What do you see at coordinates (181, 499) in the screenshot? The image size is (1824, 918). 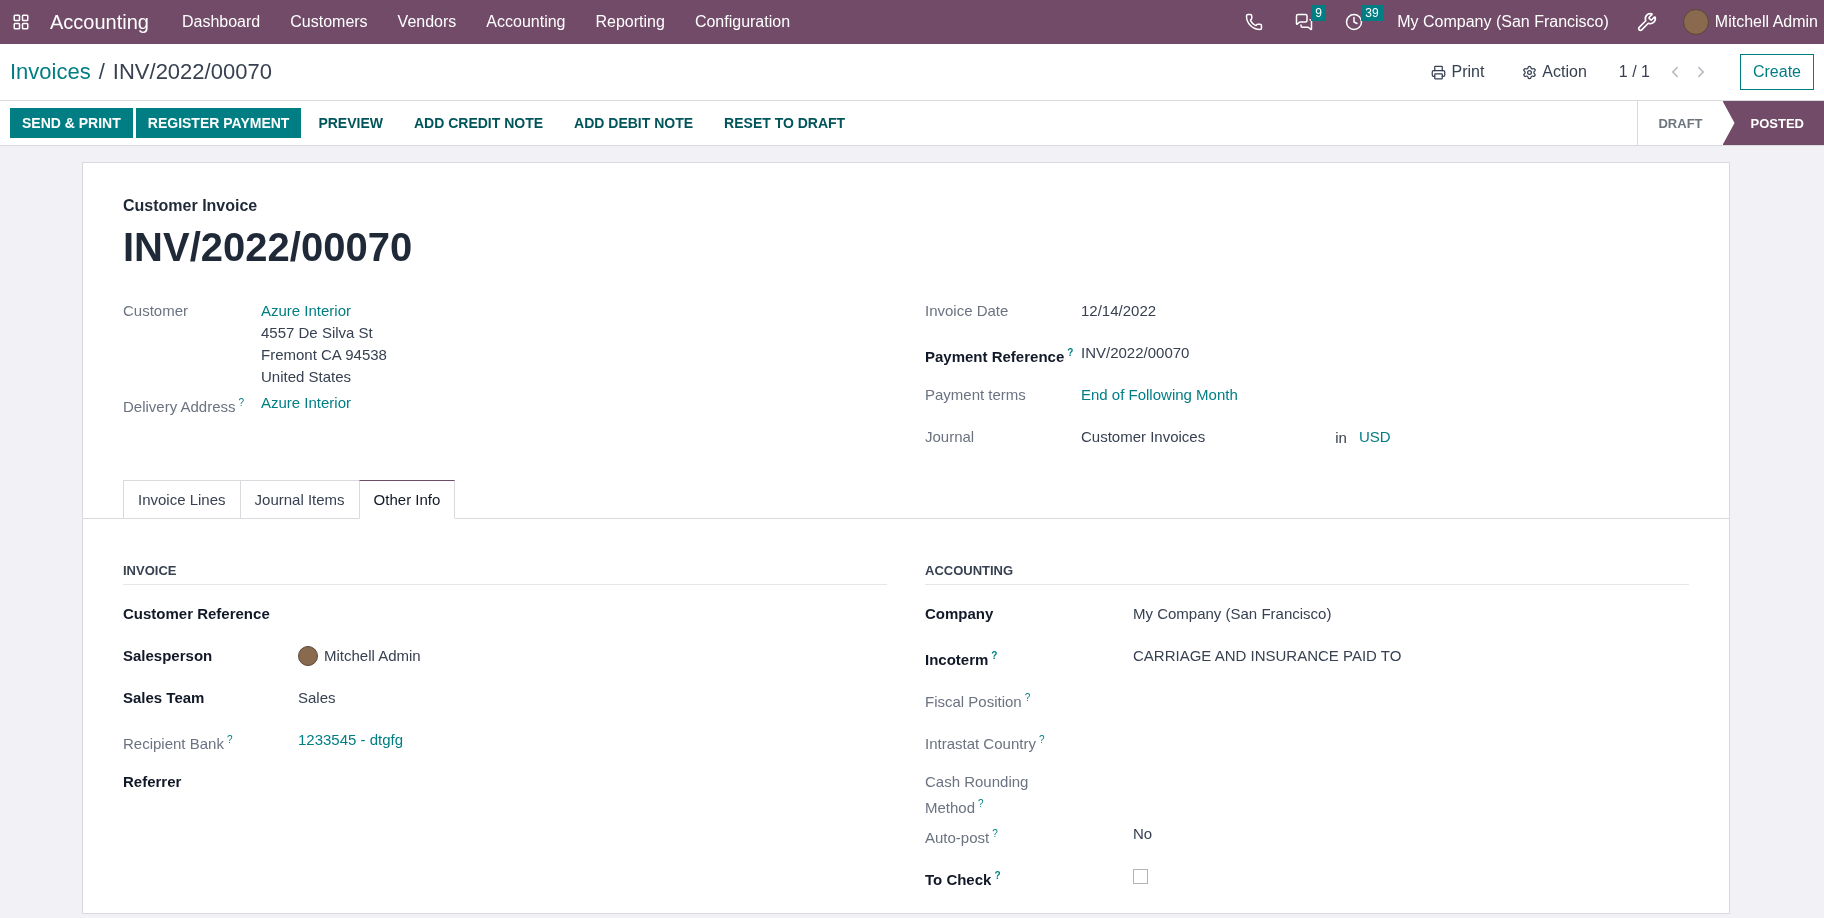 I see `form-tab: Invoice Lines` at bounding box center [181, 499].